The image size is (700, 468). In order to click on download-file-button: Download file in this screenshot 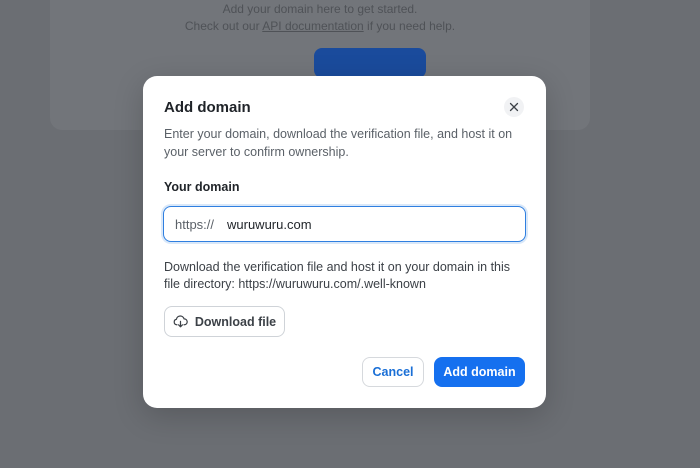, I will do `click(224, 321)`.